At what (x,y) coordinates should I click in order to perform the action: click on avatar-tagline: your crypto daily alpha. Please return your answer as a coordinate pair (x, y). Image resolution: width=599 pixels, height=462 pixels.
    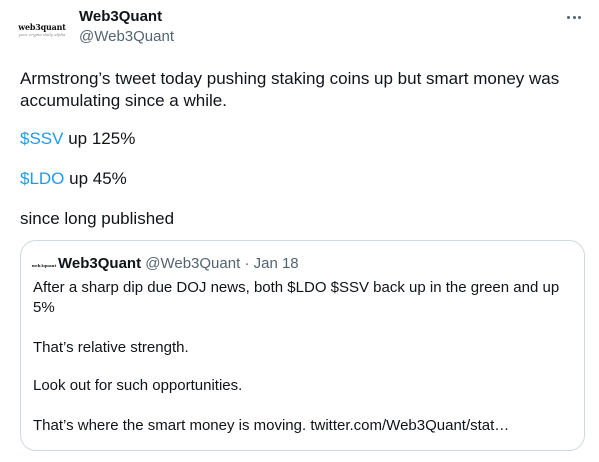
    Looking at the image, I should click on (42, 34).